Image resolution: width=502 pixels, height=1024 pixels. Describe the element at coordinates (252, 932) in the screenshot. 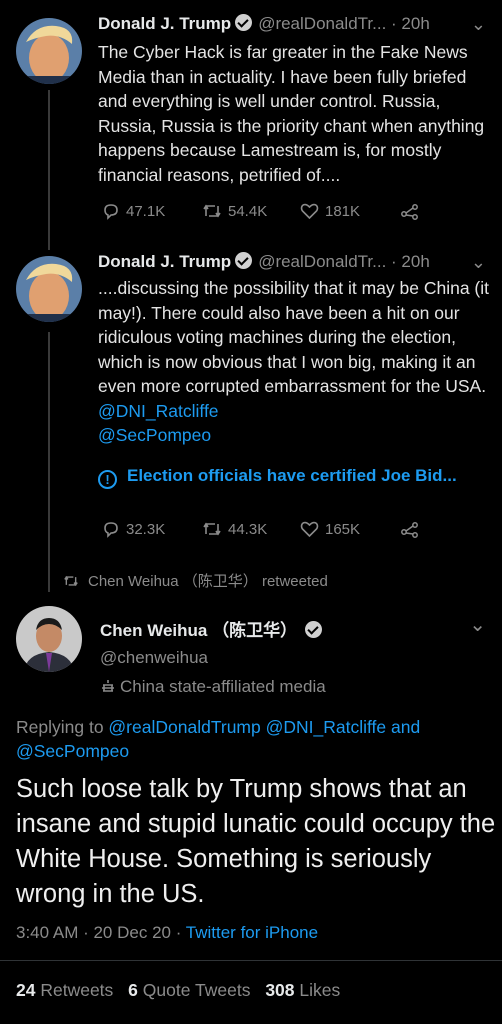

I see `source-link: Twitter for iPhone` at that location.